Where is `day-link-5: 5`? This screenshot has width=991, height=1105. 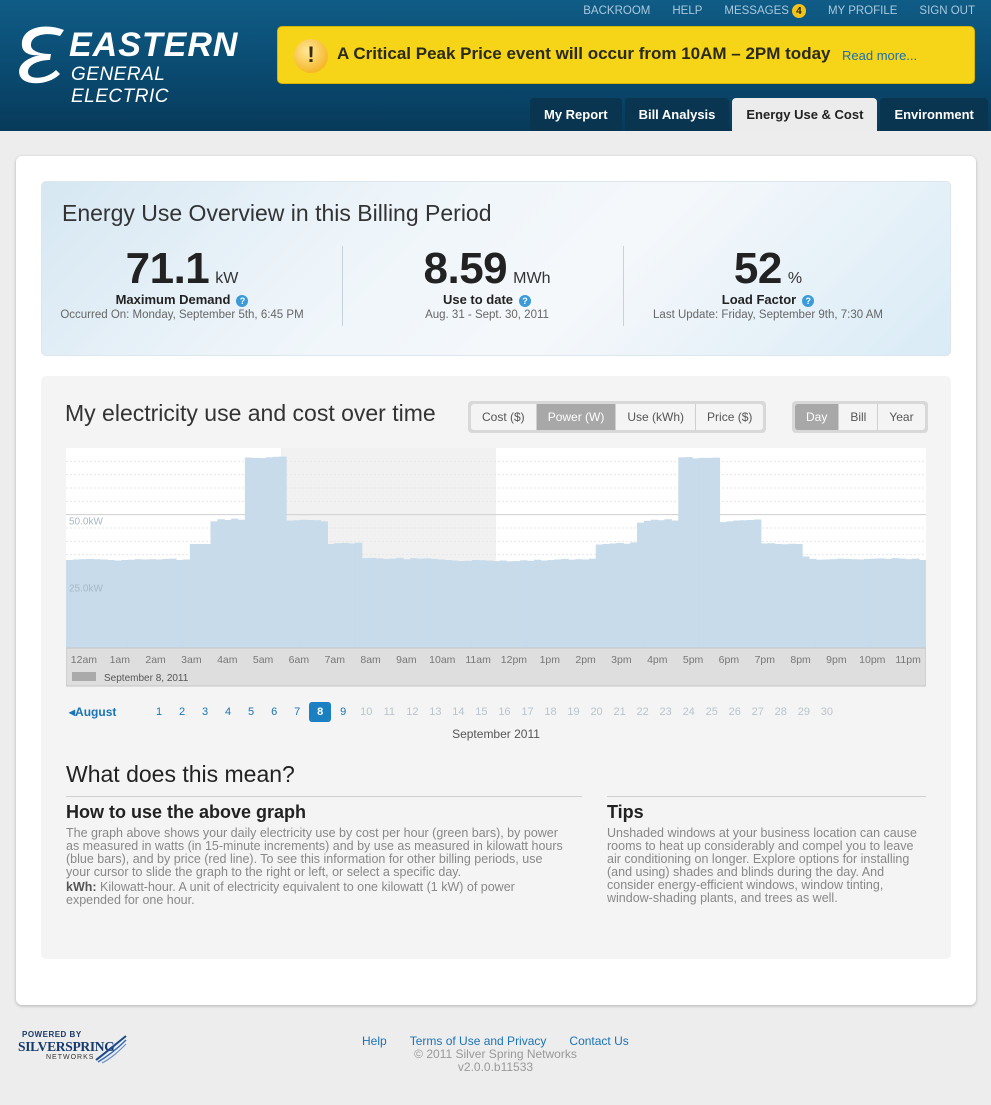
day-link-5: 5 is located at coordinates (251, 712).